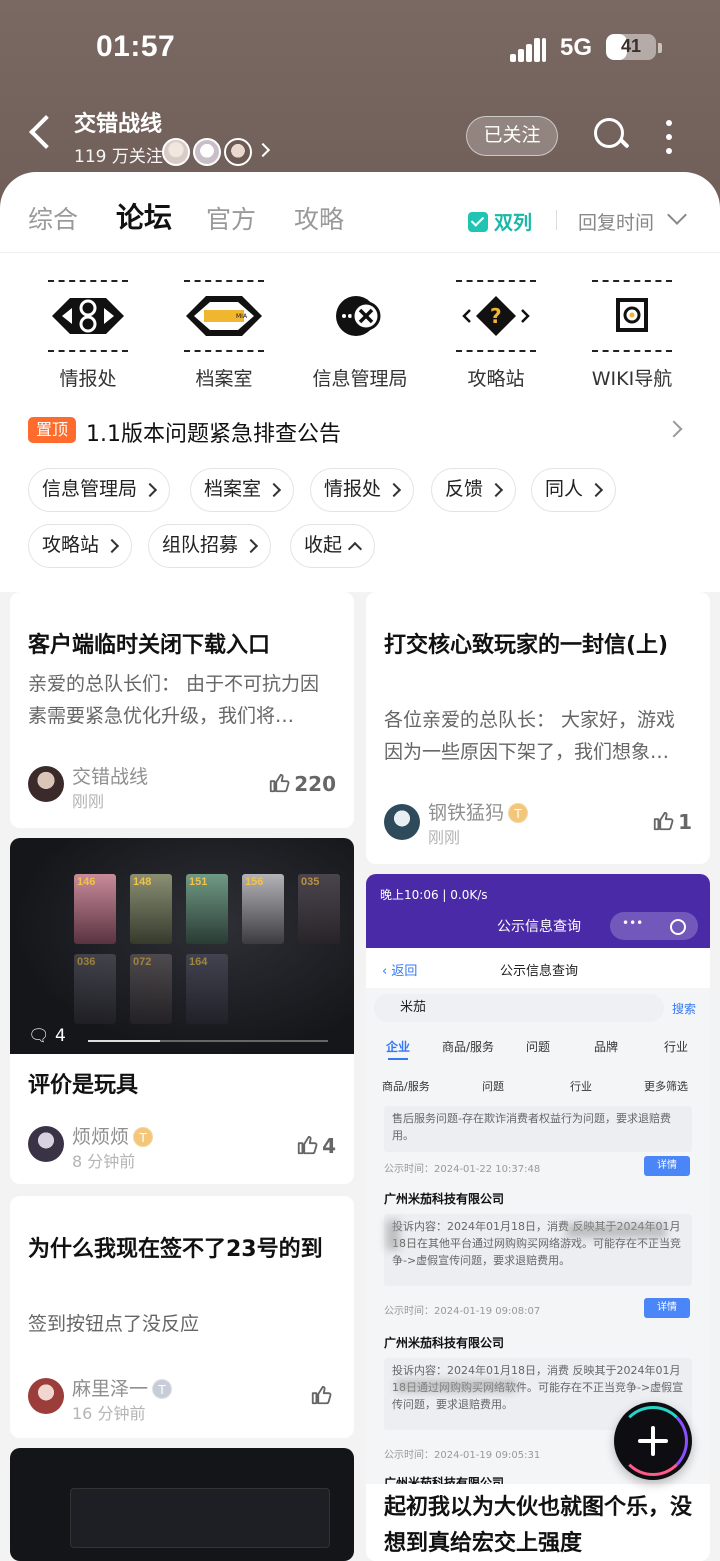 The width and height of the screenshot is (720, 1561). What do you see at coordinates (122, 1387) in the screenshot?
I see `post-author: 麻里泽一 T` at bounding box center [122, 1387].